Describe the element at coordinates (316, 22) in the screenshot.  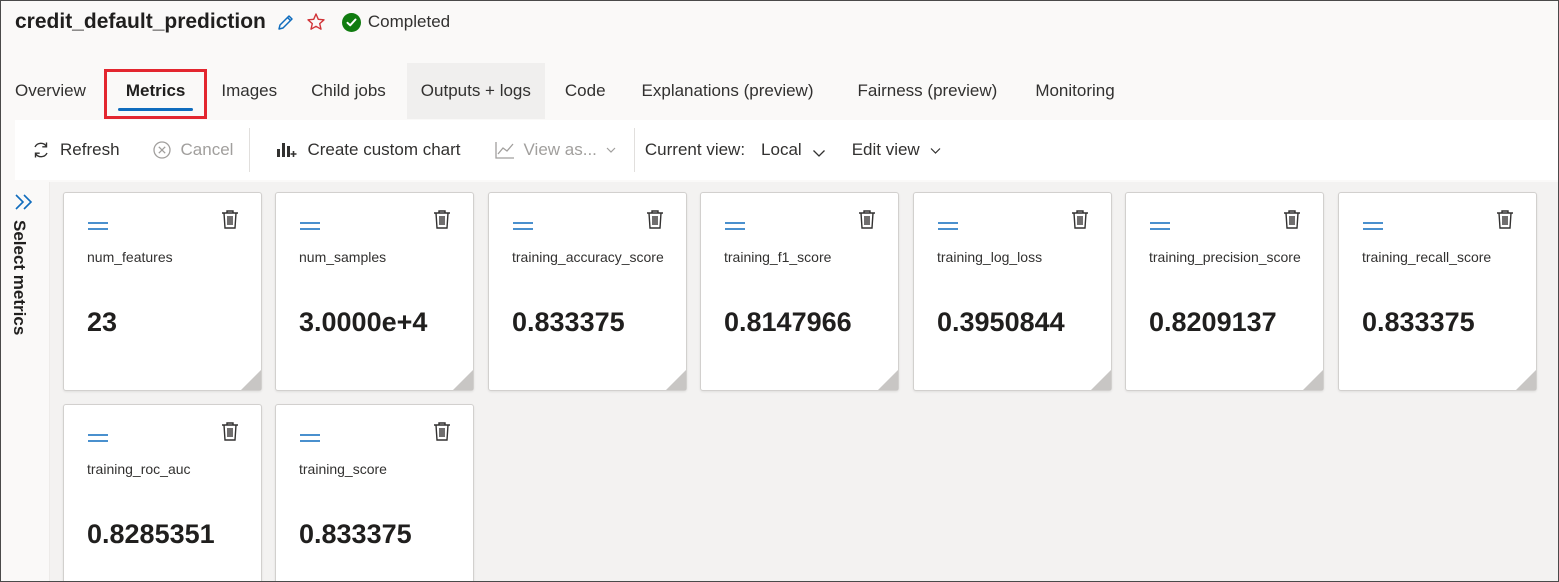
I see `favorite-star-icon` at that location.